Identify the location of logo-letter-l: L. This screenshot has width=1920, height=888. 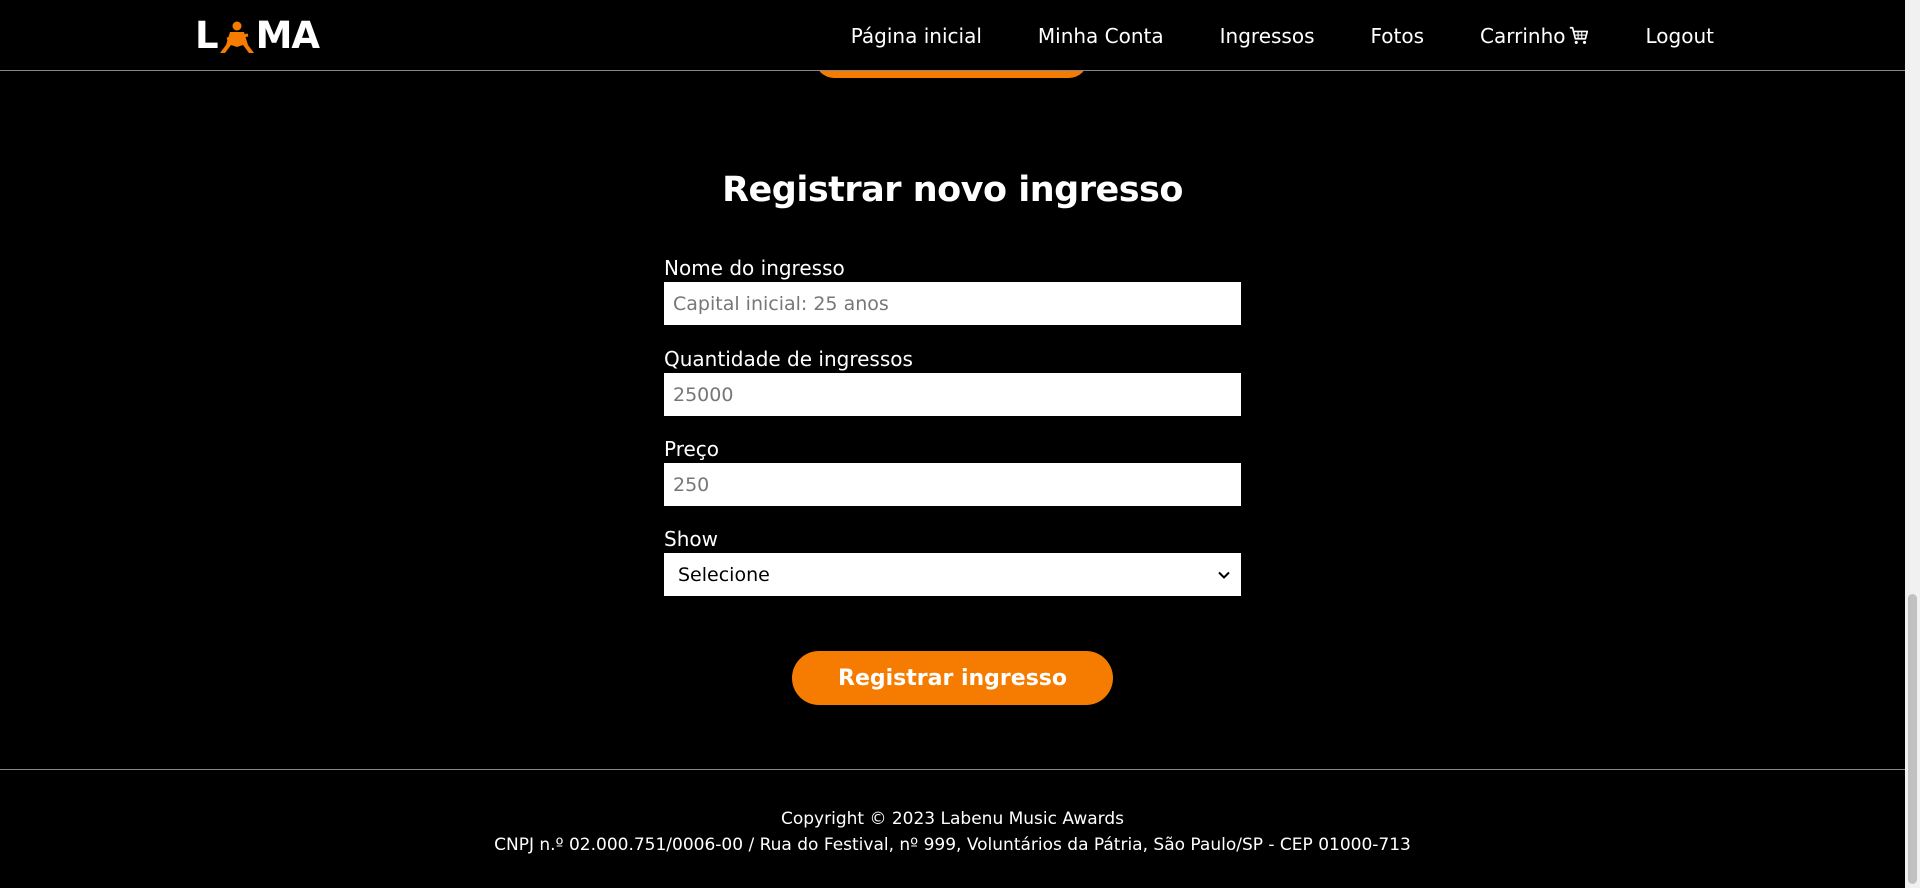
(207, 35).